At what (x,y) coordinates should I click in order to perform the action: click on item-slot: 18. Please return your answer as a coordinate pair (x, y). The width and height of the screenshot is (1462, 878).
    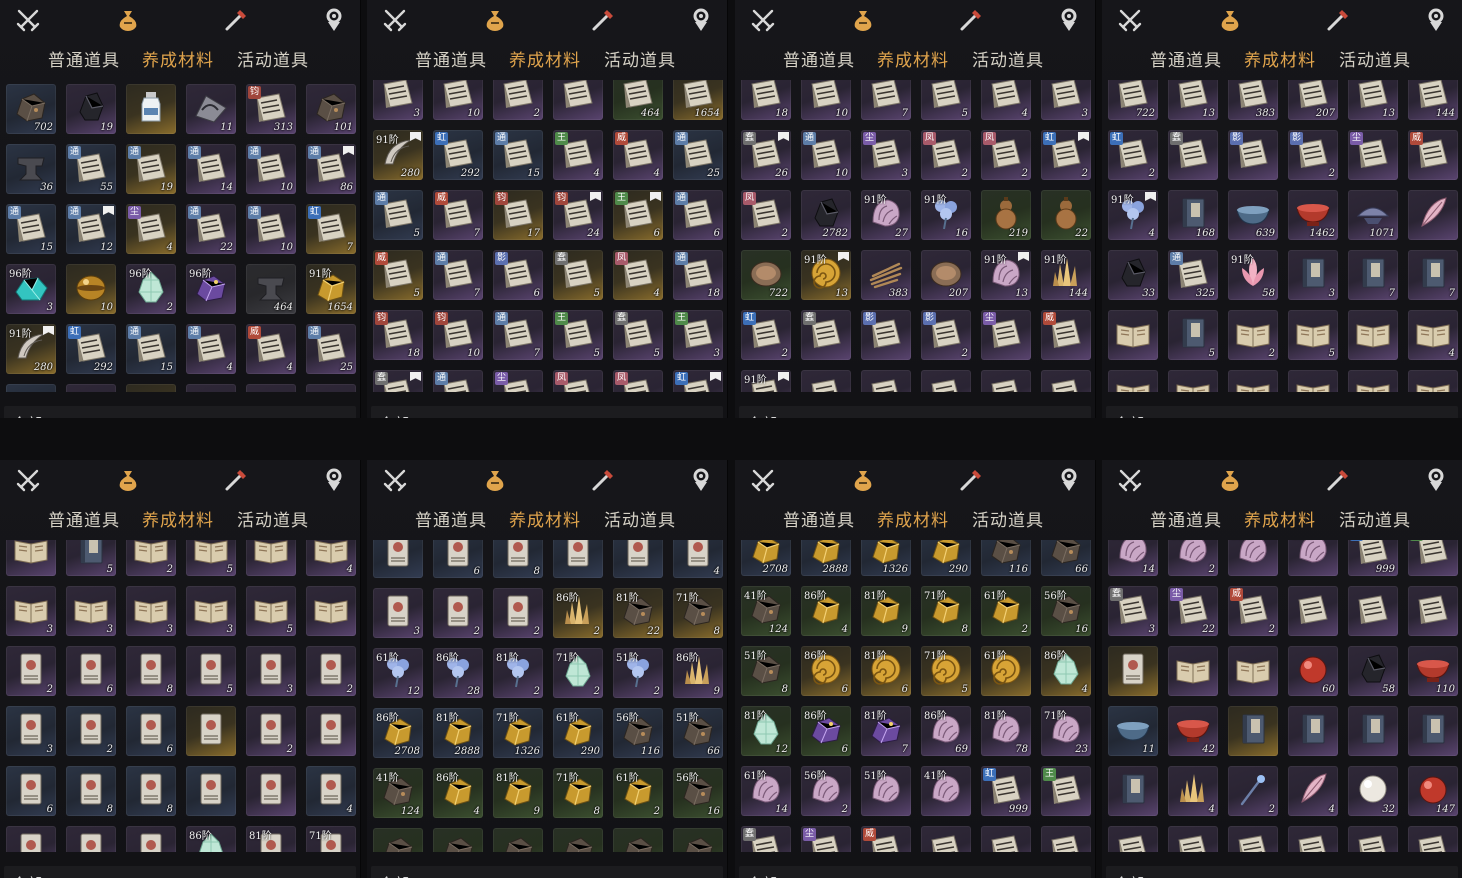
    Looking at the image, I should click on (766, 100).